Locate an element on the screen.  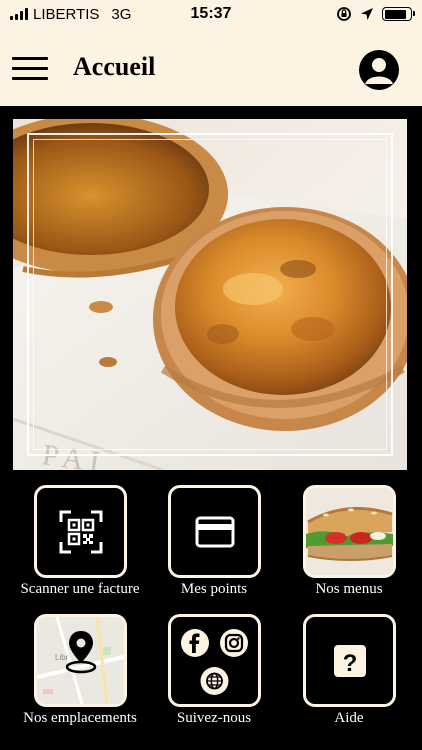
help-button: ? is located at coordinates (349, 660).